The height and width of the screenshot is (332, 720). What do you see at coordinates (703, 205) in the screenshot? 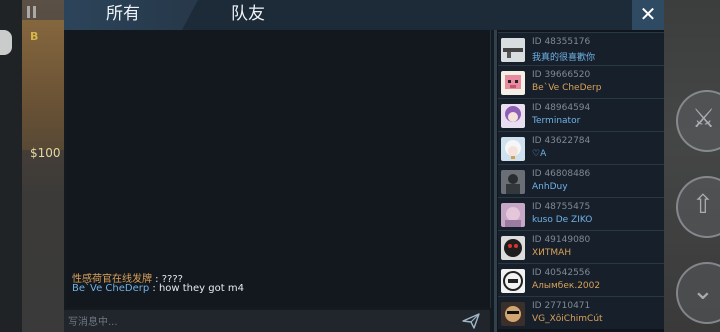
I see `arrow-up-icon: ⇧` at bounding box center [703, 205].